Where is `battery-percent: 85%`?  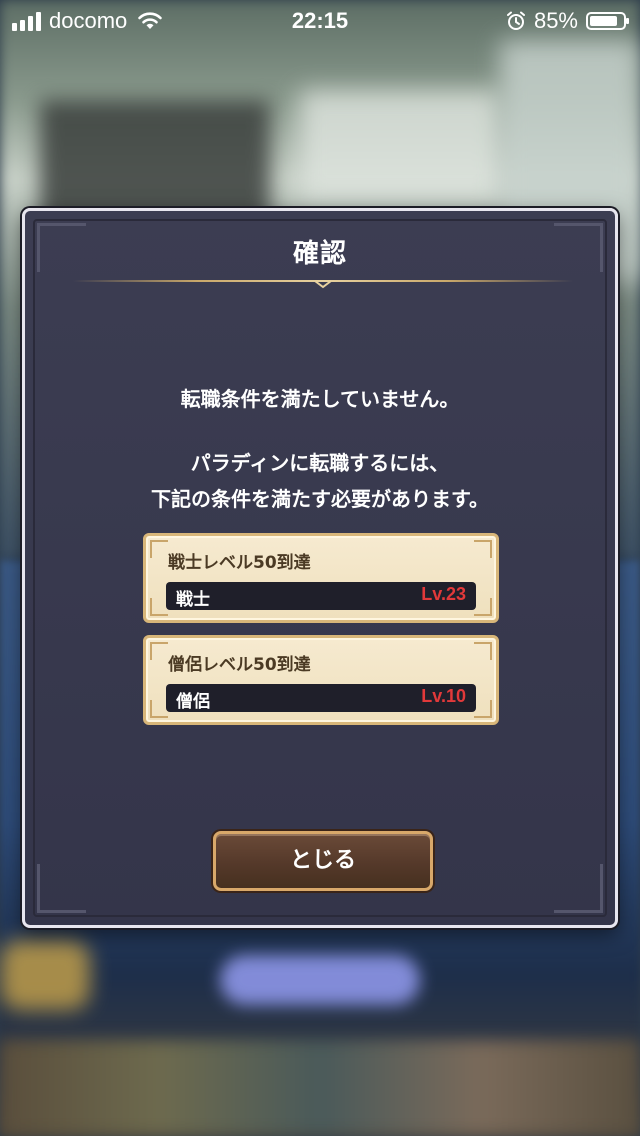 battery-percent: 85% is located at coordinates (555, 20).